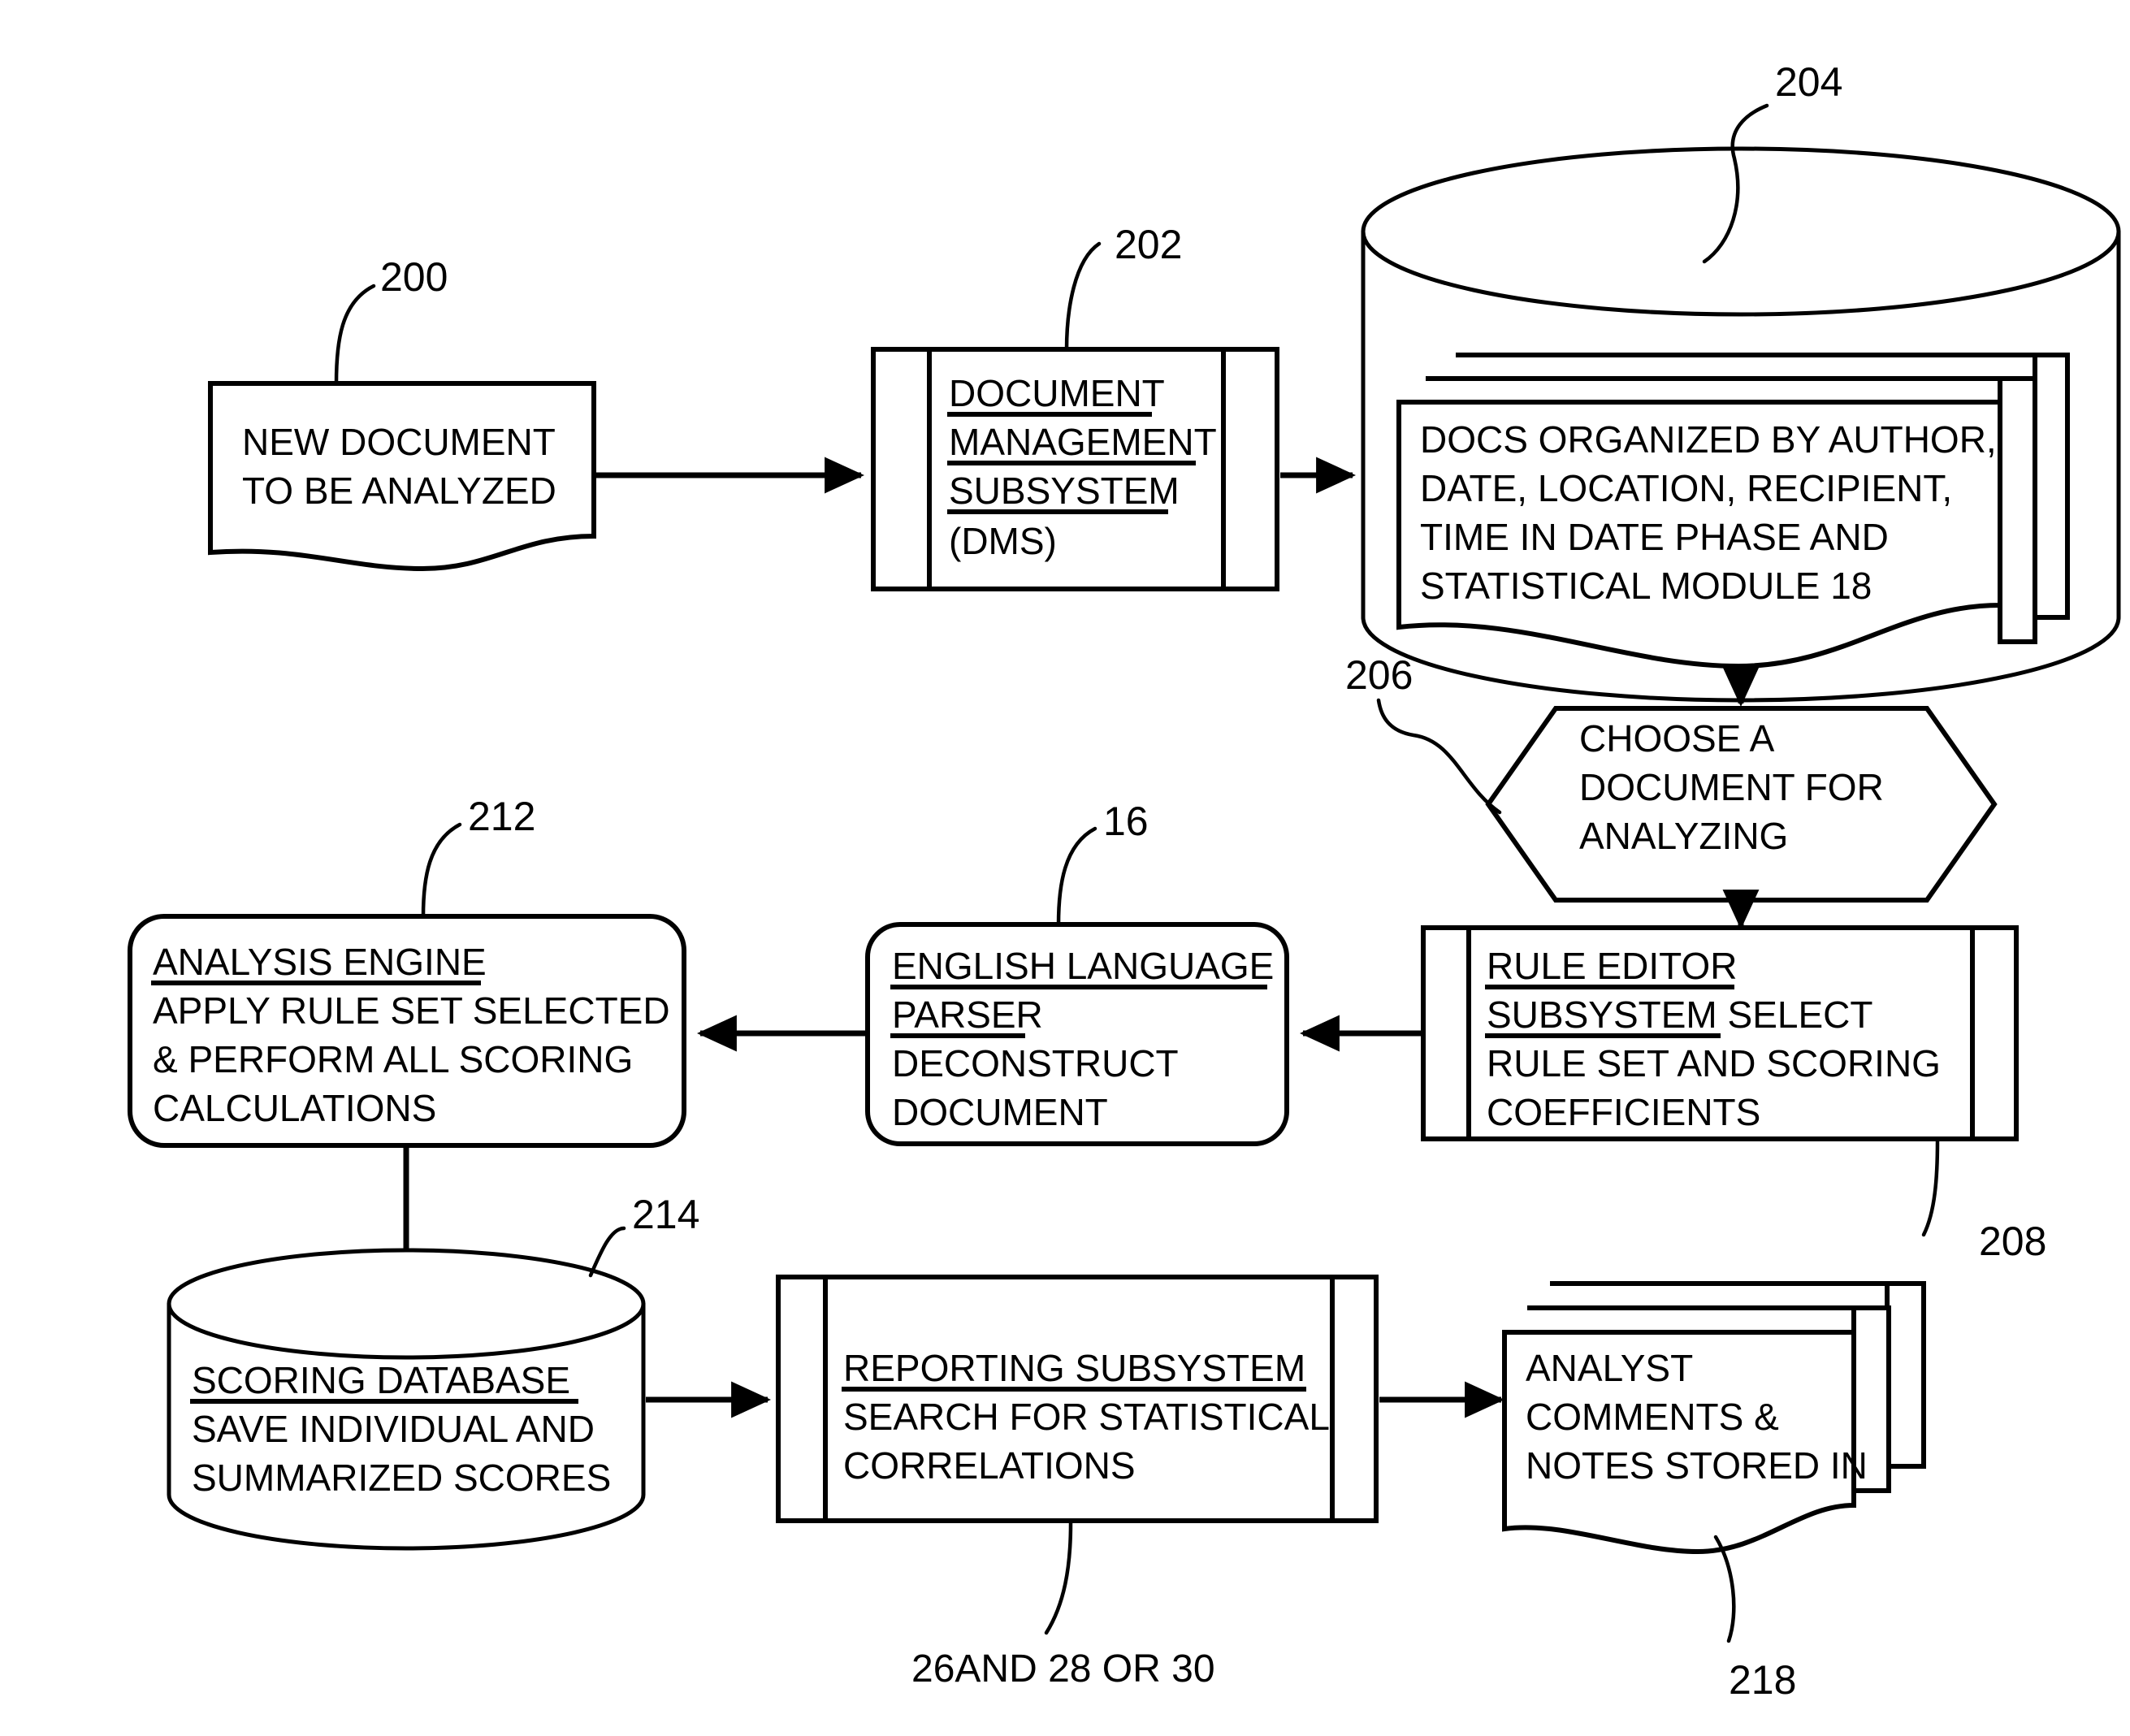 The width and height of the screenshot is (2130, 1736). I want to click on reporting-subsystem-line-1: REPORTING SUBSYSTEM, so click(1074, 1368).